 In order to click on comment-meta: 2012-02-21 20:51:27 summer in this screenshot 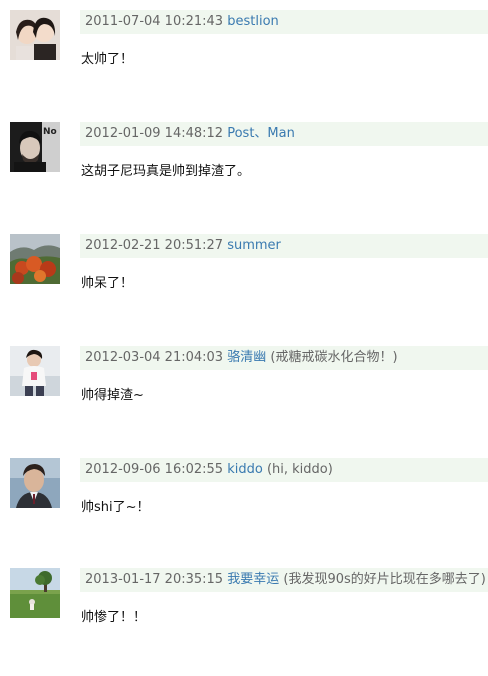, I will do `click(284, 246)`.